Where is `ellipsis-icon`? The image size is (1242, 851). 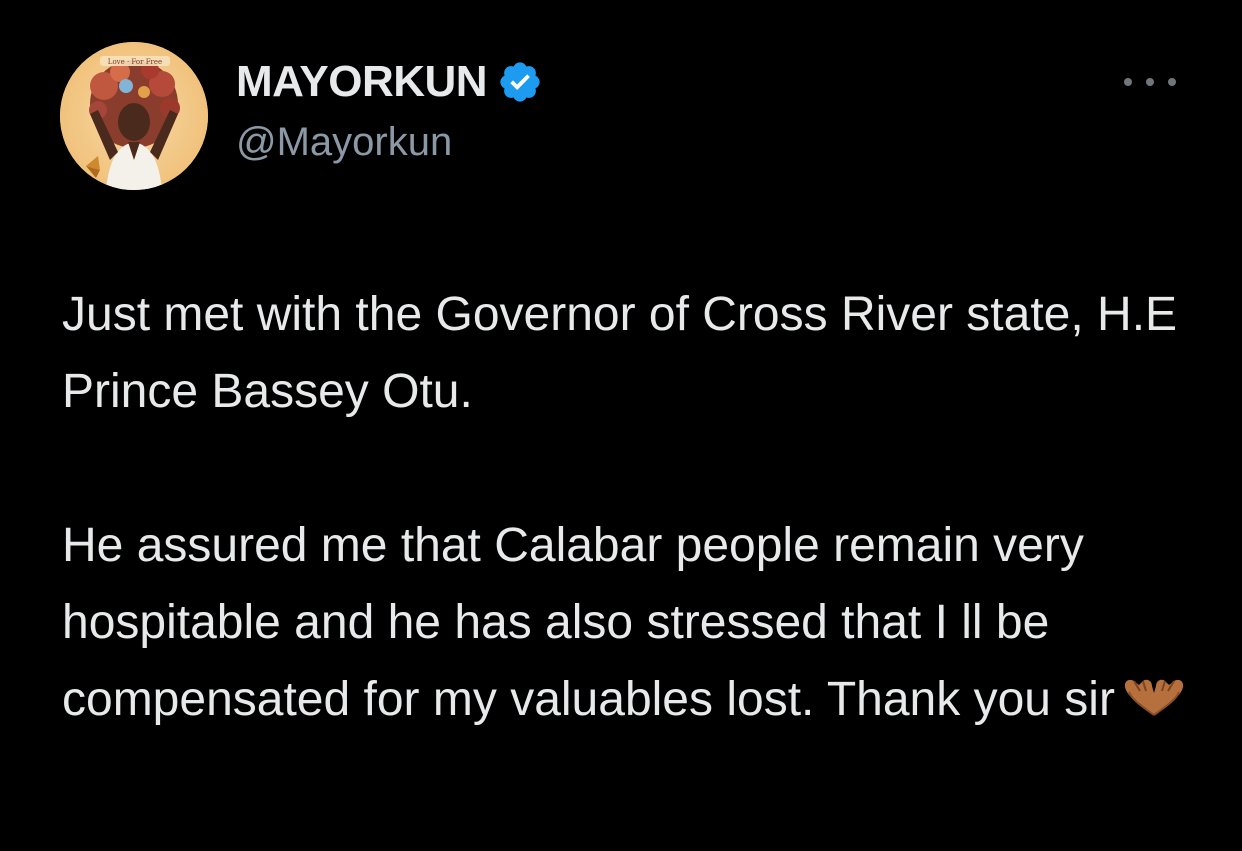
ellipsis-icon is located at coordinates (1150, 82).